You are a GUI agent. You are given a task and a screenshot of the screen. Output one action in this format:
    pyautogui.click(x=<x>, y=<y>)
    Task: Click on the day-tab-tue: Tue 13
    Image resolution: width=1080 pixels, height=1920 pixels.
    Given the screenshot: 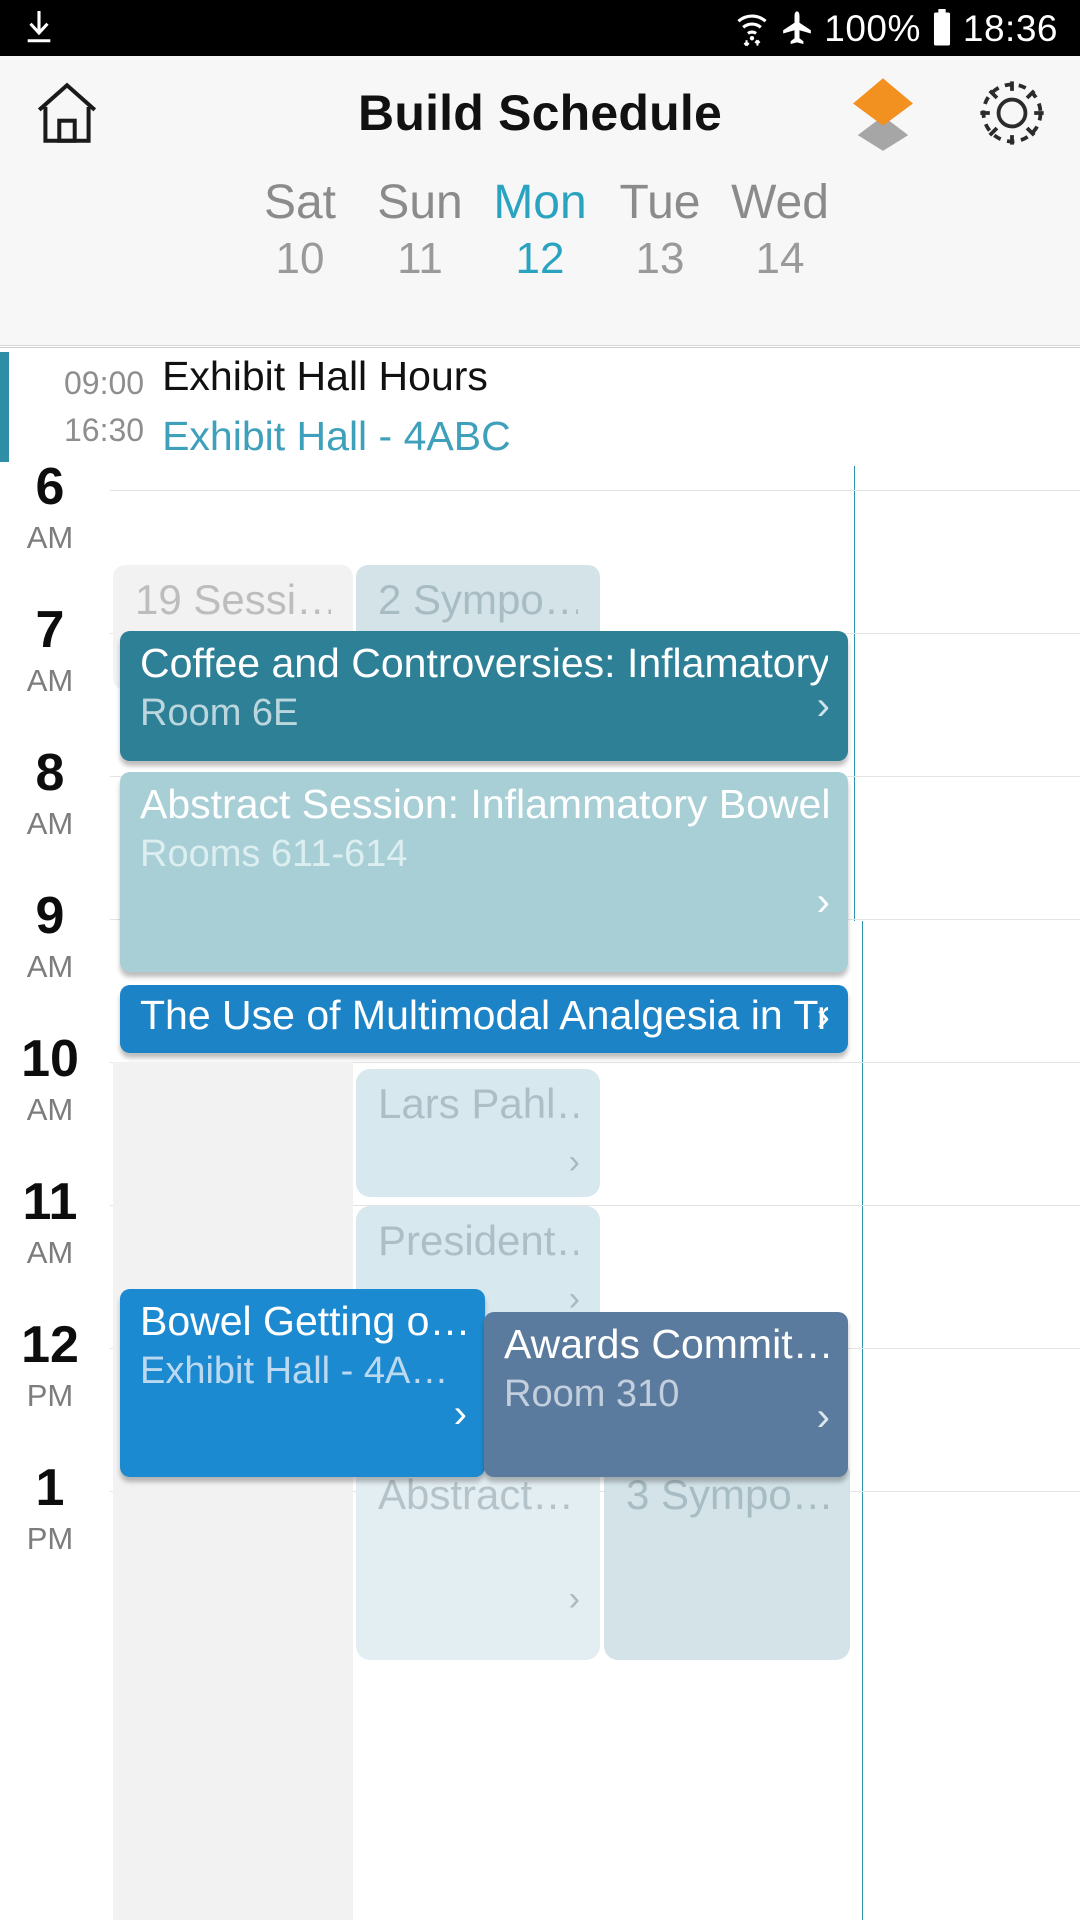 What is the action you would take?
    pyautogui.click(x=660, y=230)
    